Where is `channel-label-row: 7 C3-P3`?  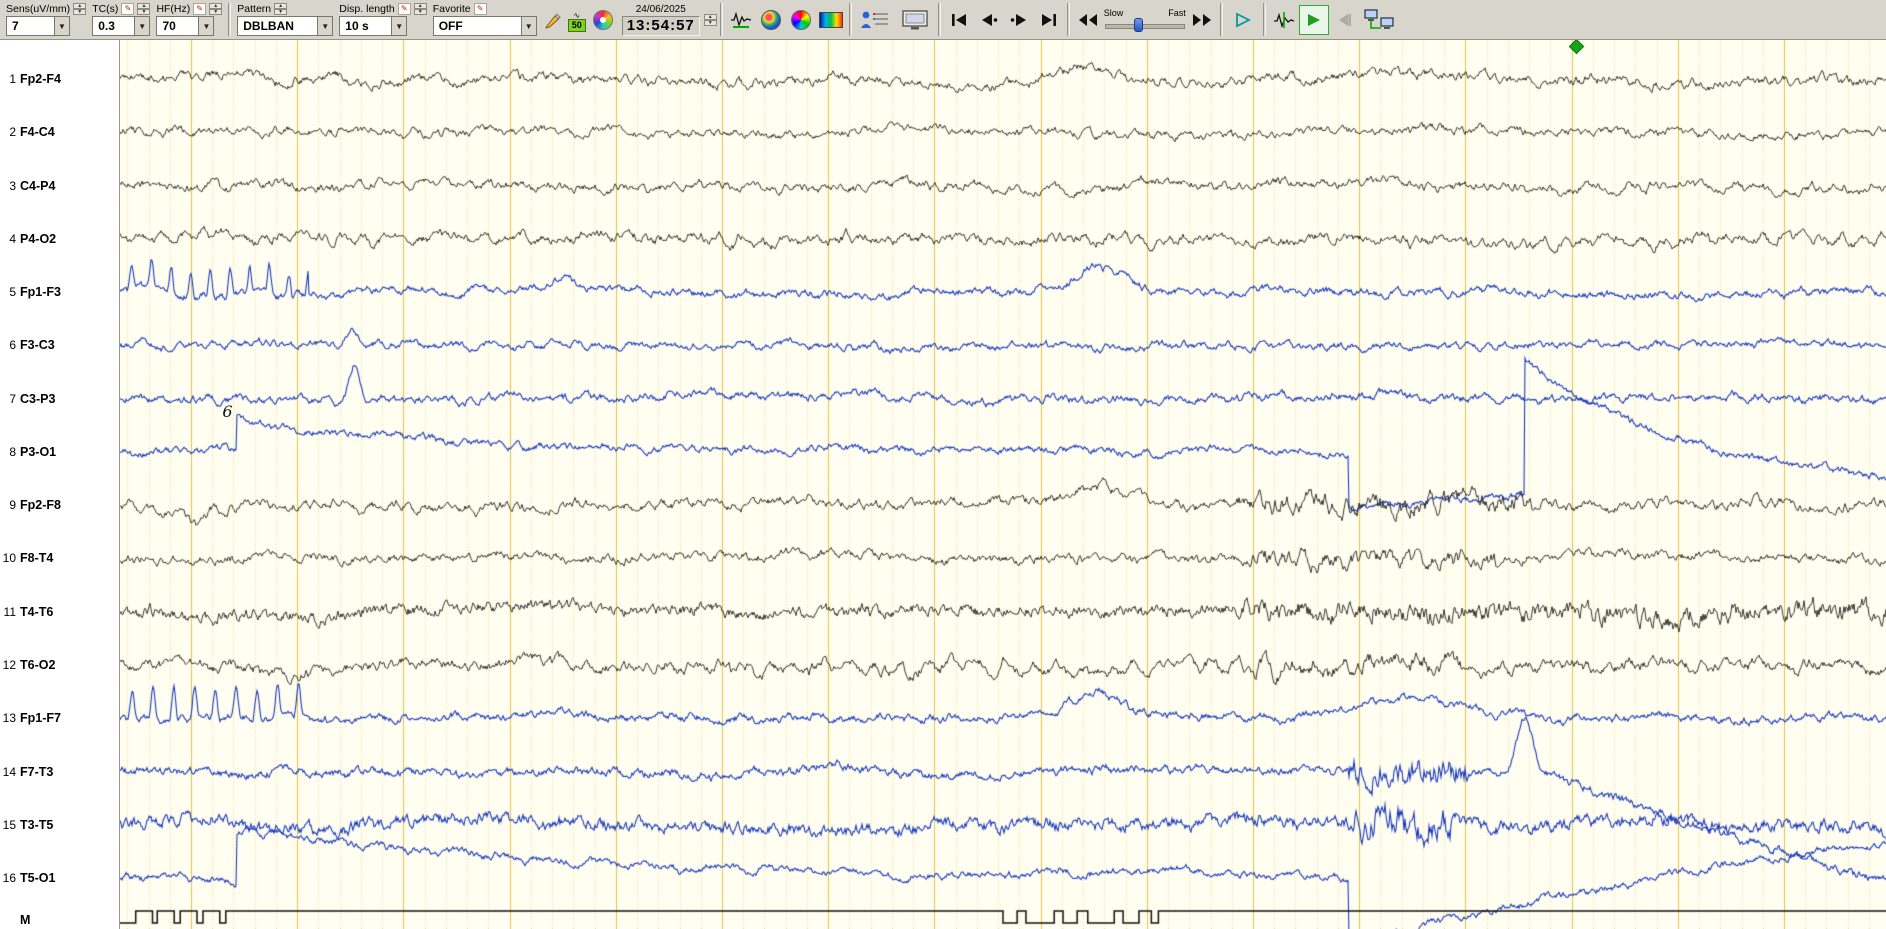 channel-label-row: 7 C3-P3 is located at coordinates (59, 399).